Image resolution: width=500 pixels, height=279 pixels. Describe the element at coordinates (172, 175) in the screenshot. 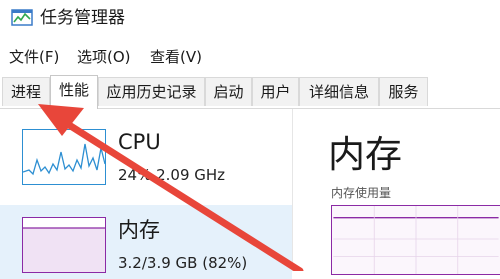

I see `cpu-usage: 24% 2.09 GHz` at that location.